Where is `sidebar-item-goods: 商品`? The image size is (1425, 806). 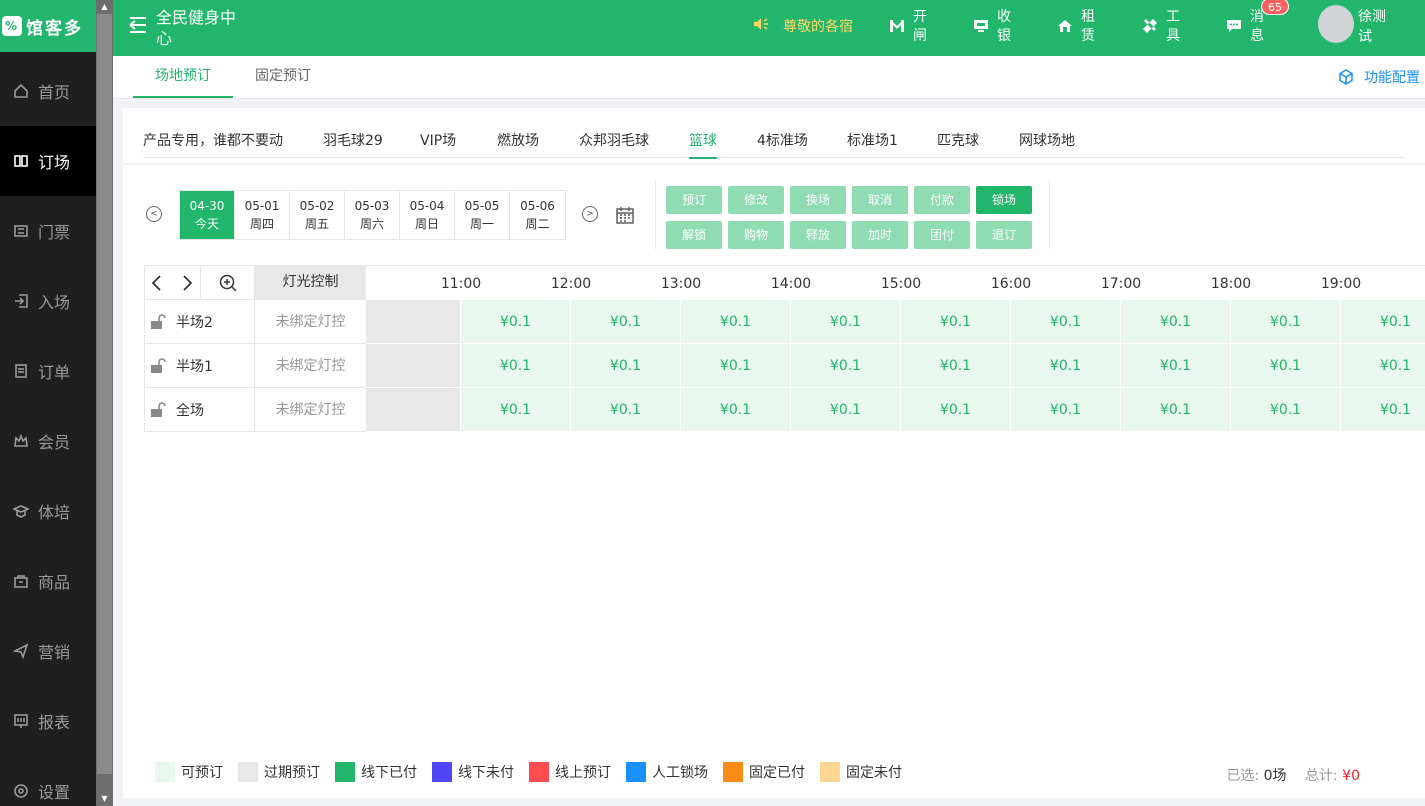 sidebar-item-goods: 商品 is located at coordinates (48, 581).